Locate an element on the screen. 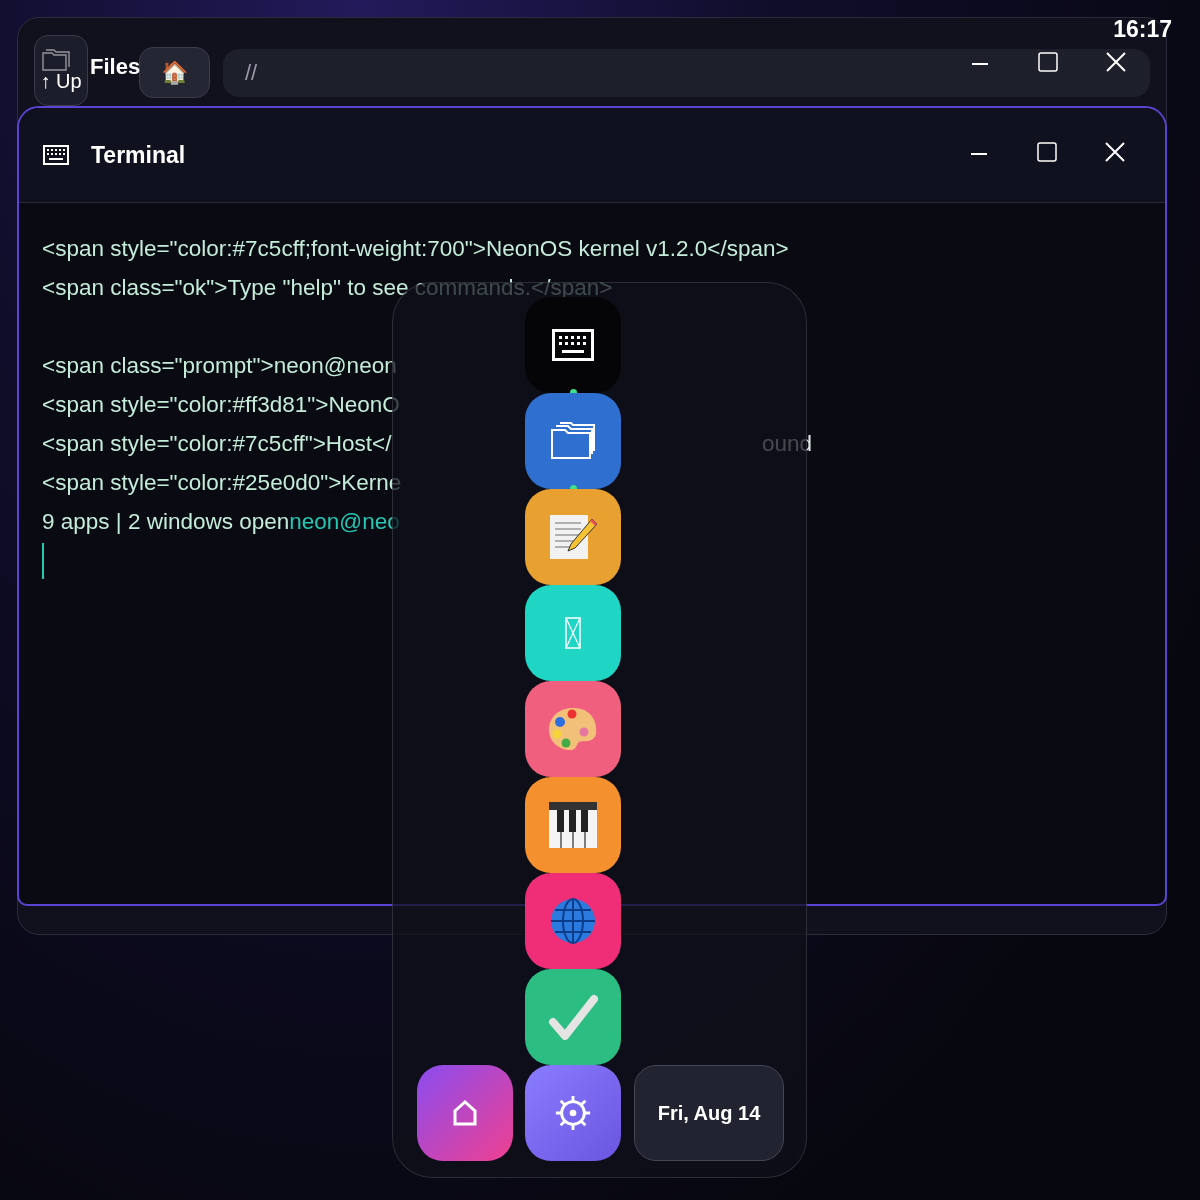  notepad-pencil-icon is located at coordinates (573, 537).